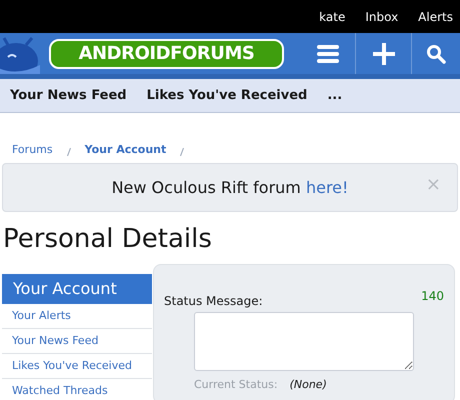 This screenshot has height=400, width=460. What do you see at coordinates (107, 239) in the screenshot?
I see `page-title: Personal Details` at bounding box center [107, 239].